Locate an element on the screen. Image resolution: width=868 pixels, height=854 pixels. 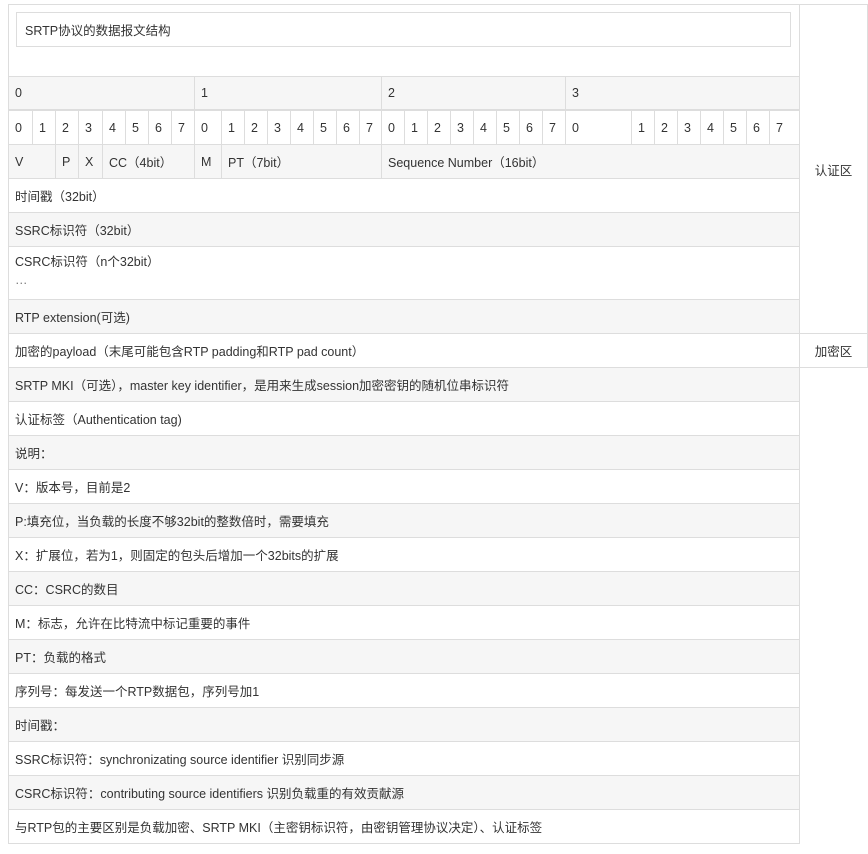
field-padding: P is located at coordinates (67, 161).